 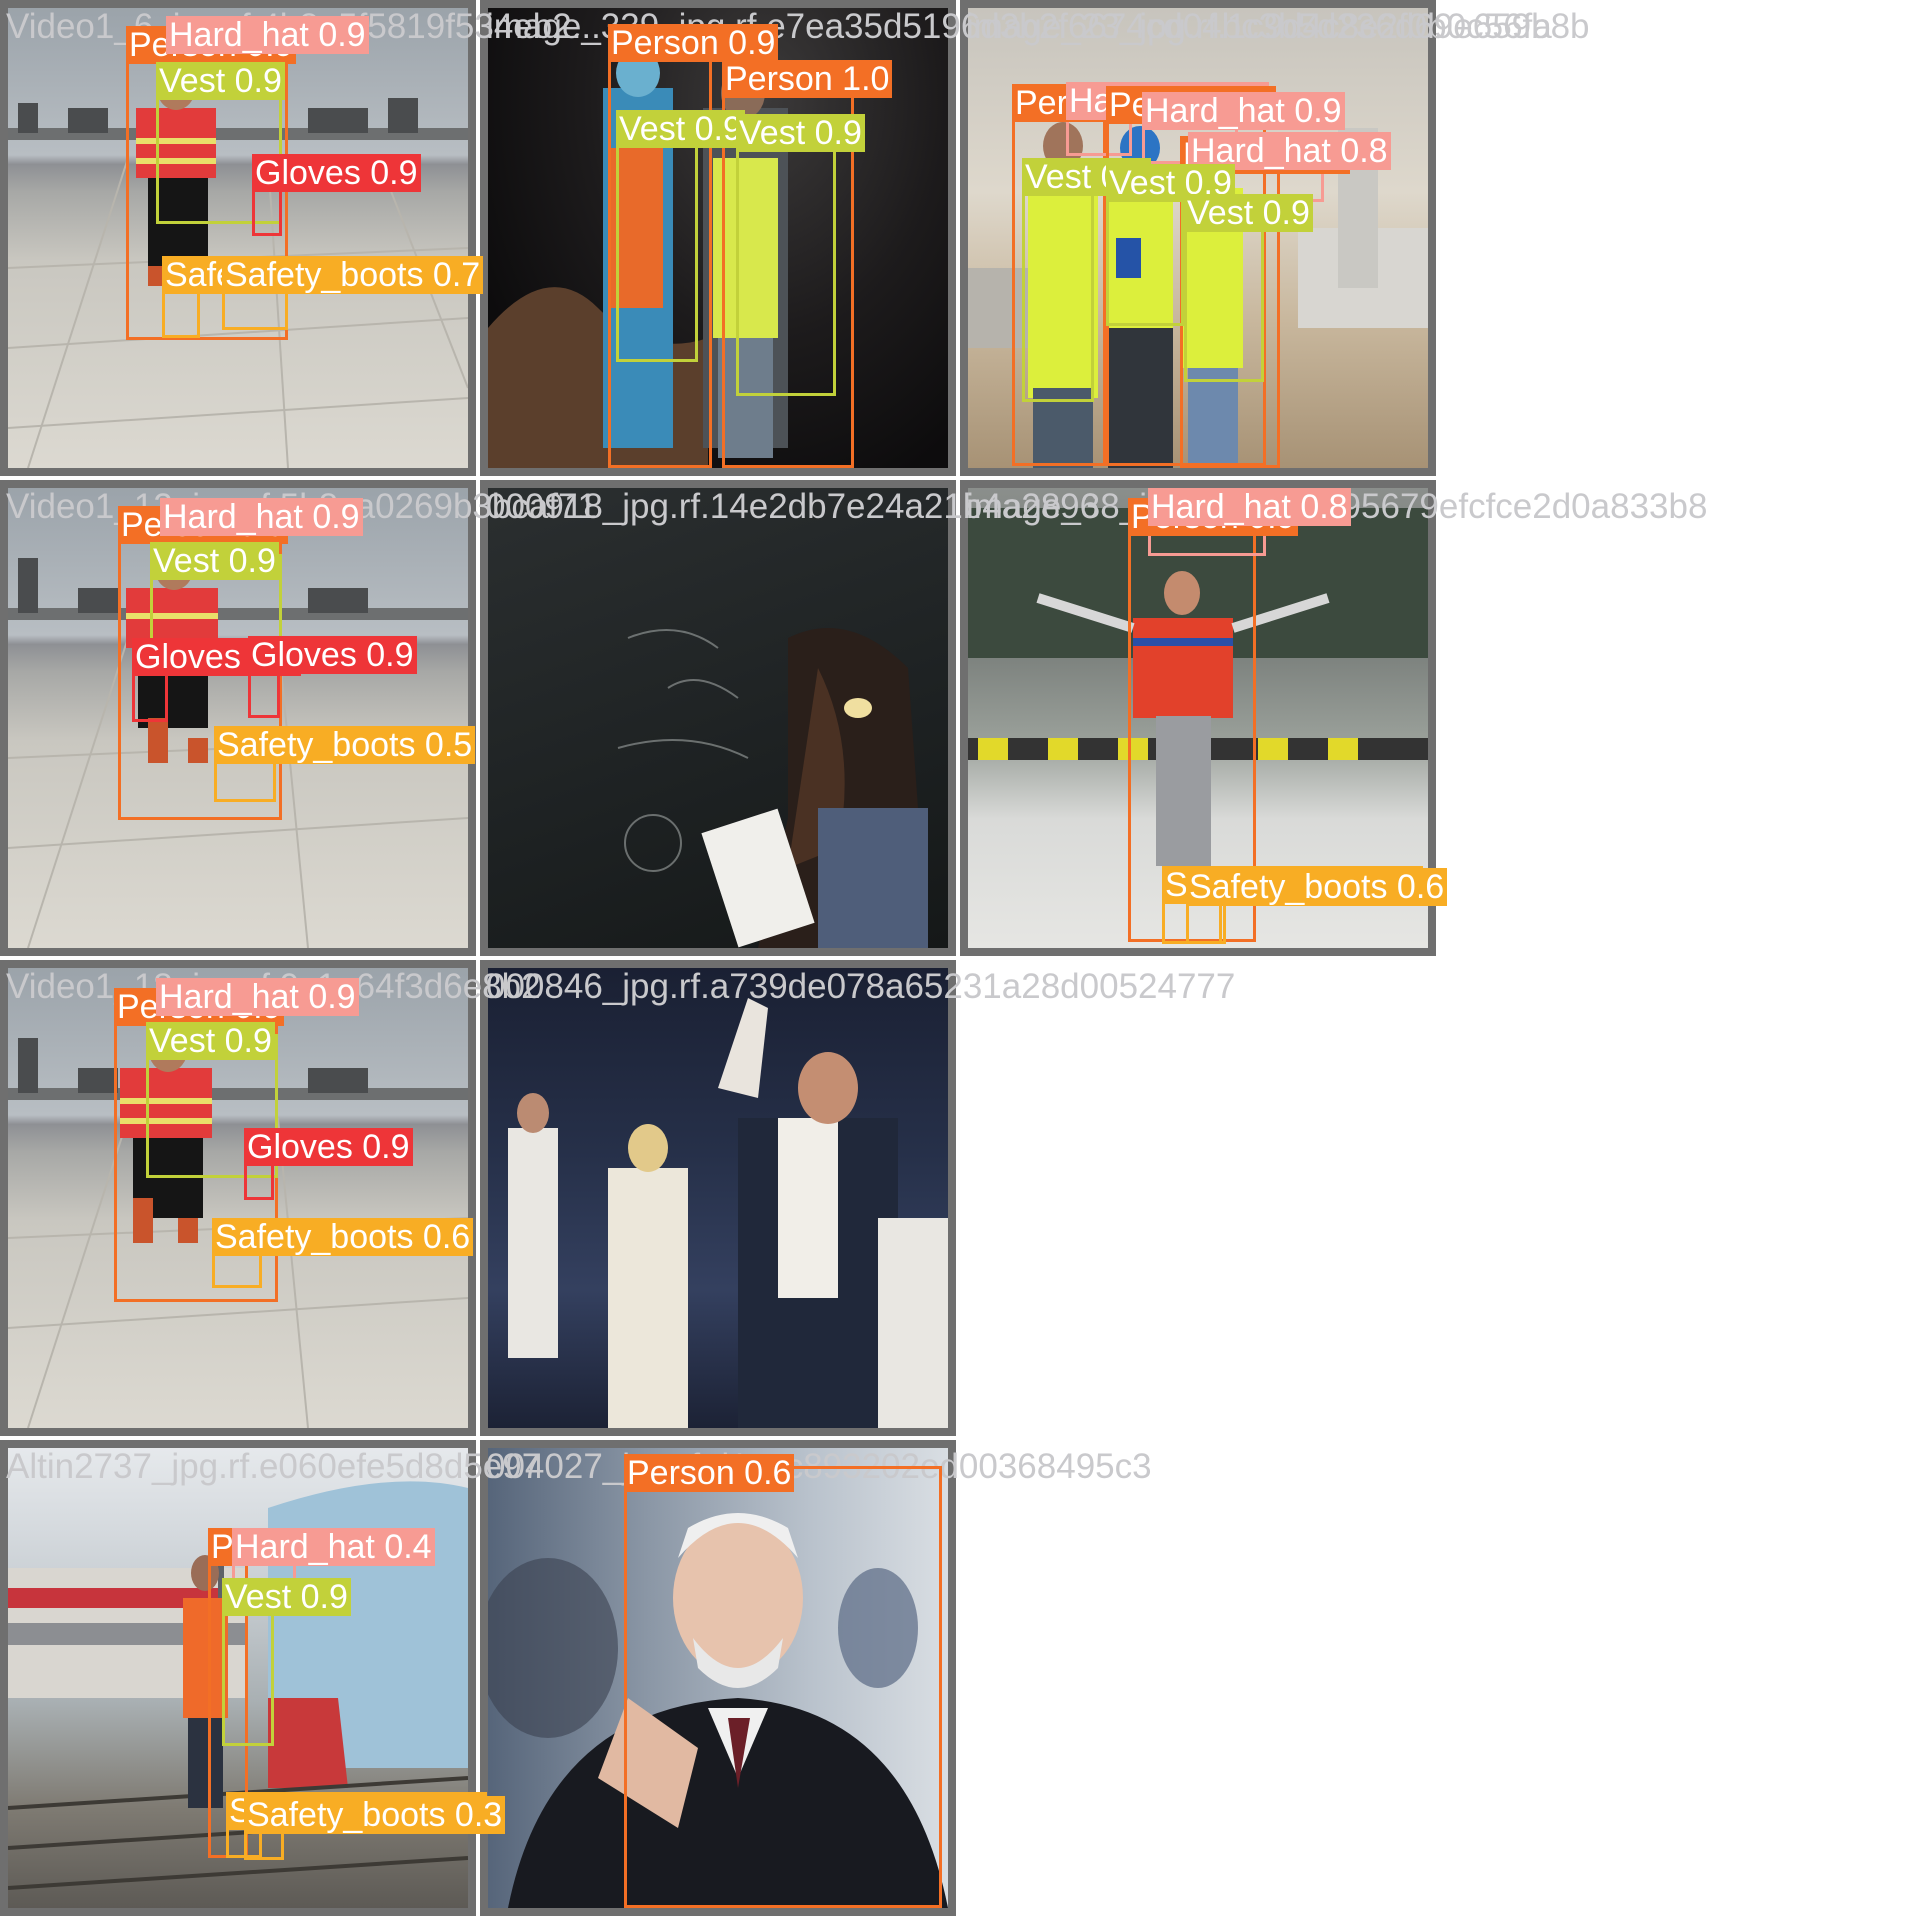 I want to click on detection-label: Hard_hat 0.4, so click(x=333, y=1547).